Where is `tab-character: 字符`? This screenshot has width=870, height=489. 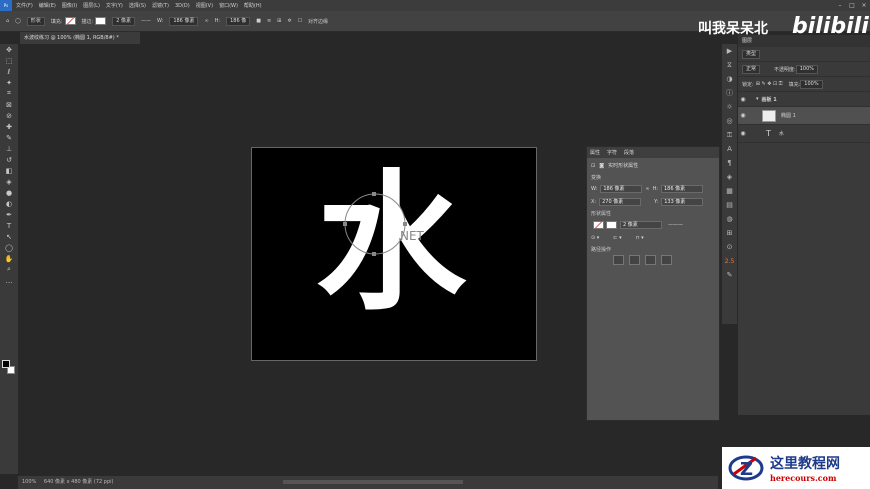
tab-character: 字符 is located at coordinates (612, 152).